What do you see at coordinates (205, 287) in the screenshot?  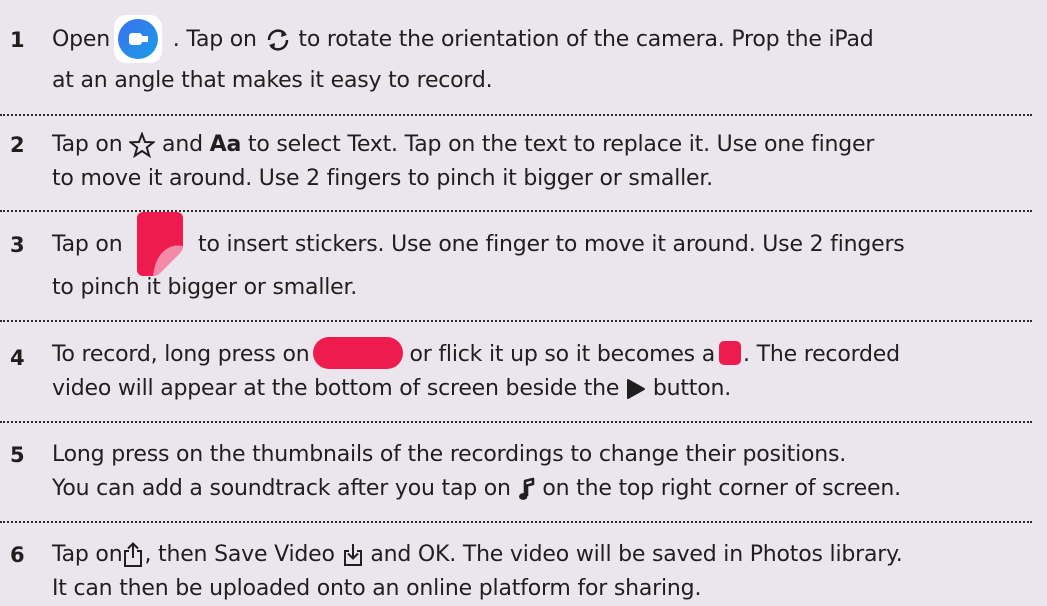 I see `step-text-line-2: to pinch it bigger or smaller.` at bounding box center [205, 287].